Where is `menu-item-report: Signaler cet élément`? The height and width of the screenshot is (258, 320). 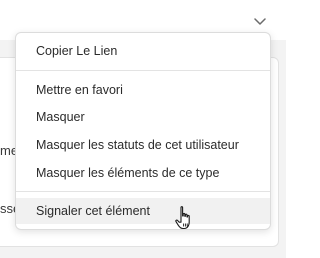
menu-item-report: Signaler cet élément is located at coordinates (143, 211).